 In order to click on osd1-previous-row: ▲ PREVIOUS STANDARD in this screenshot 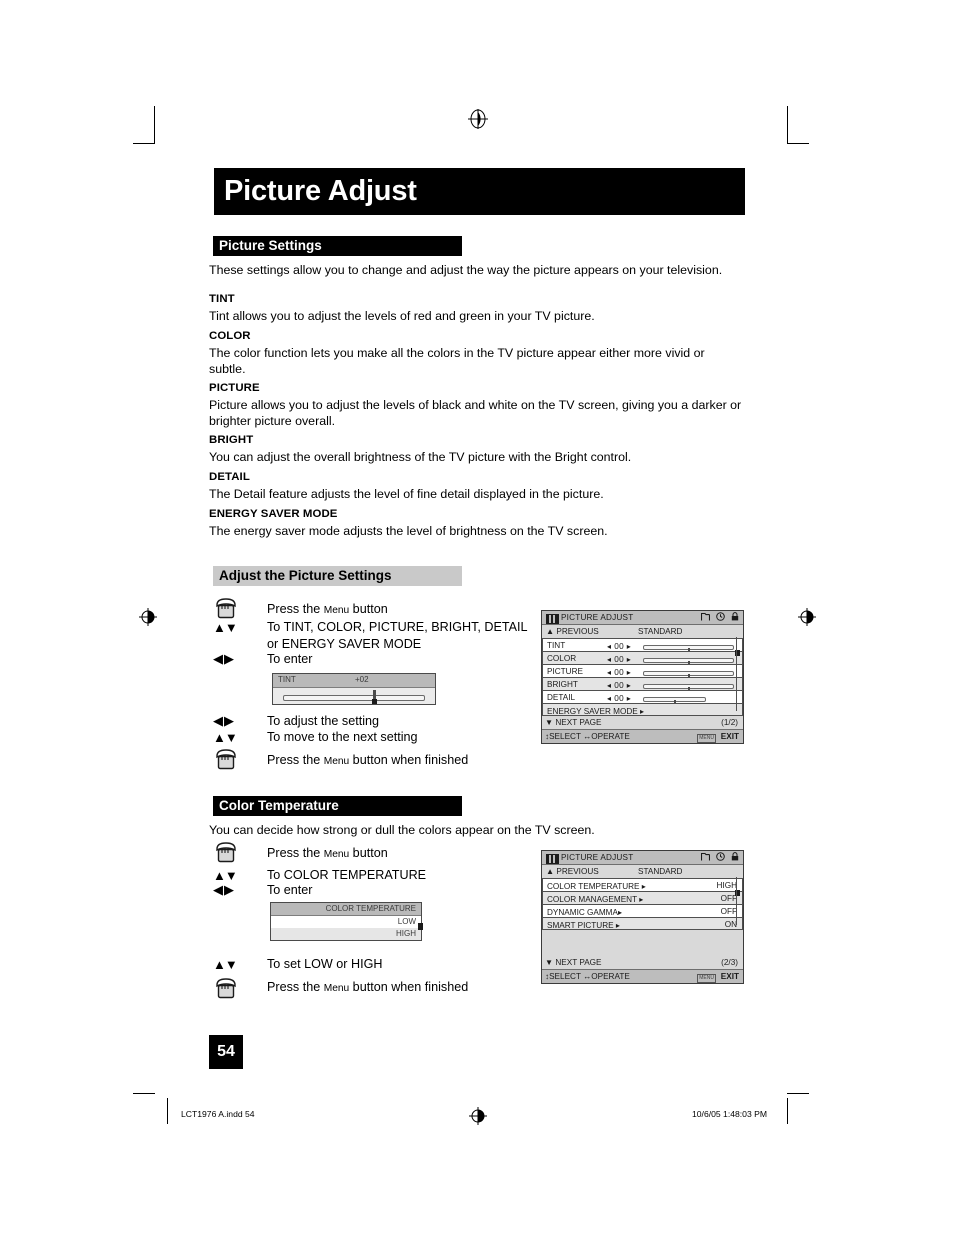, I will do `click(642, 631)`.